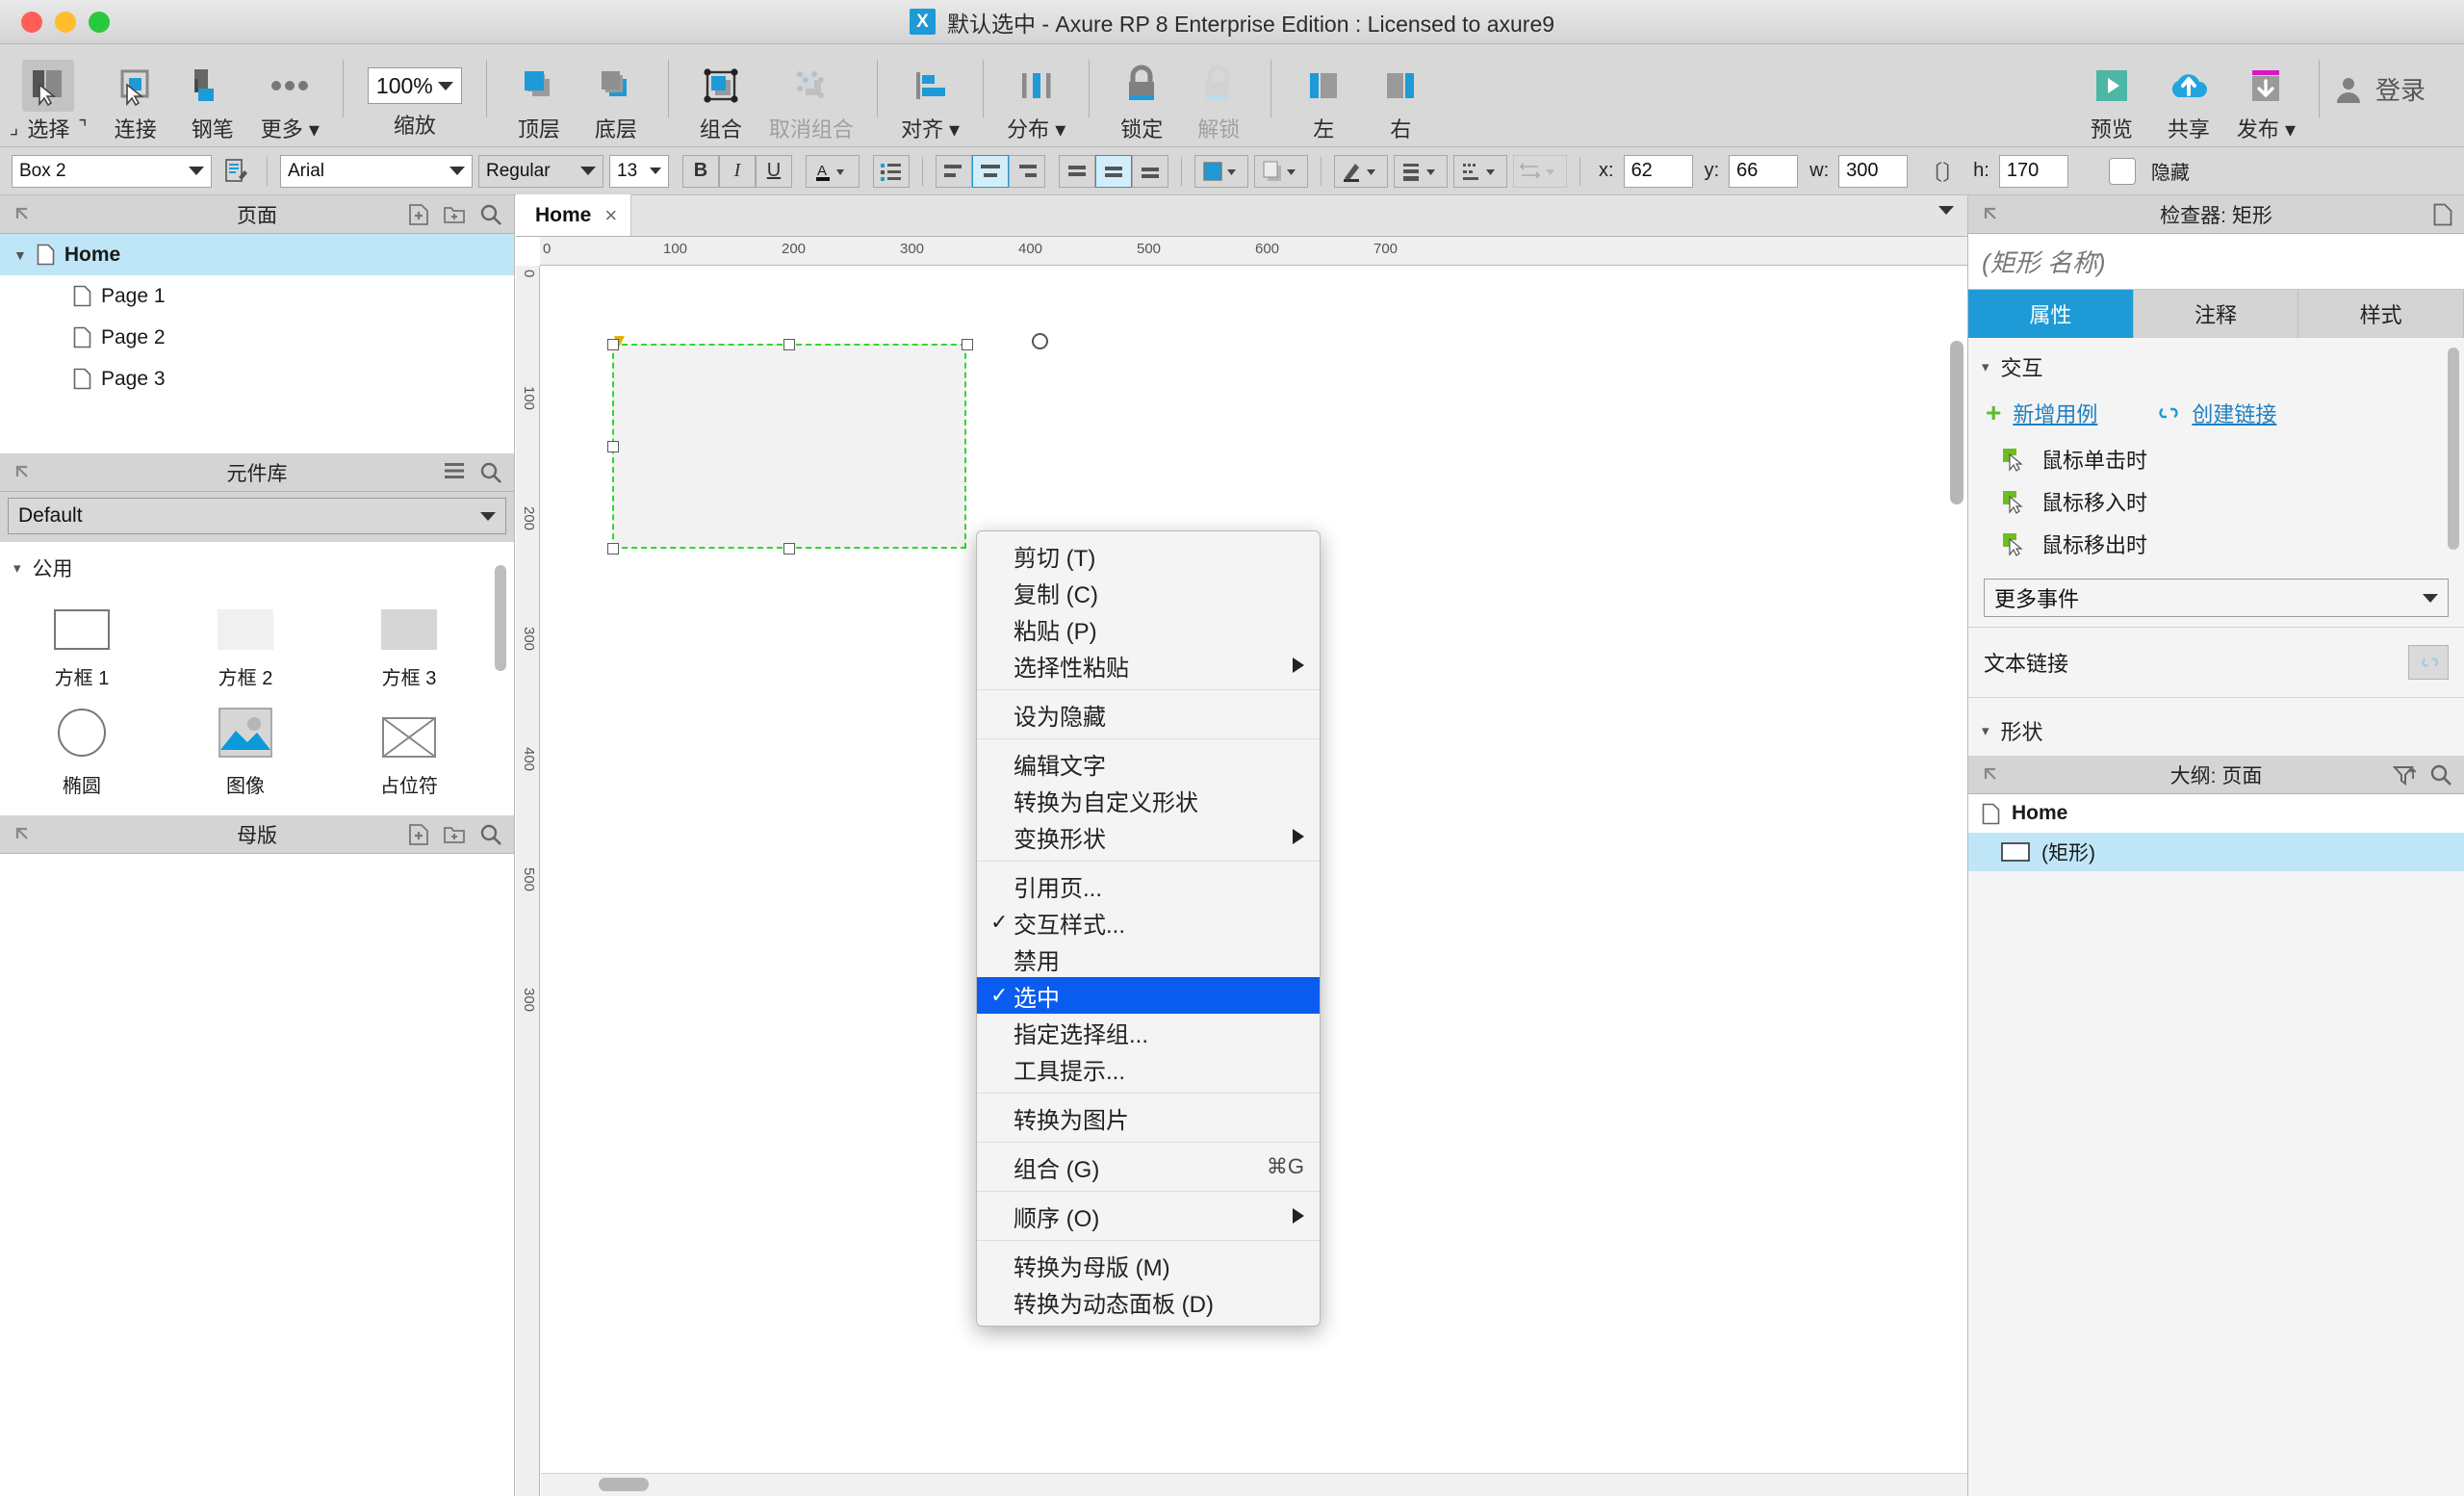  Describe the element at coordinates (1148, 1216) in the screenshot. I see `context-menu-item-order: 顺序 (O)` at that location.